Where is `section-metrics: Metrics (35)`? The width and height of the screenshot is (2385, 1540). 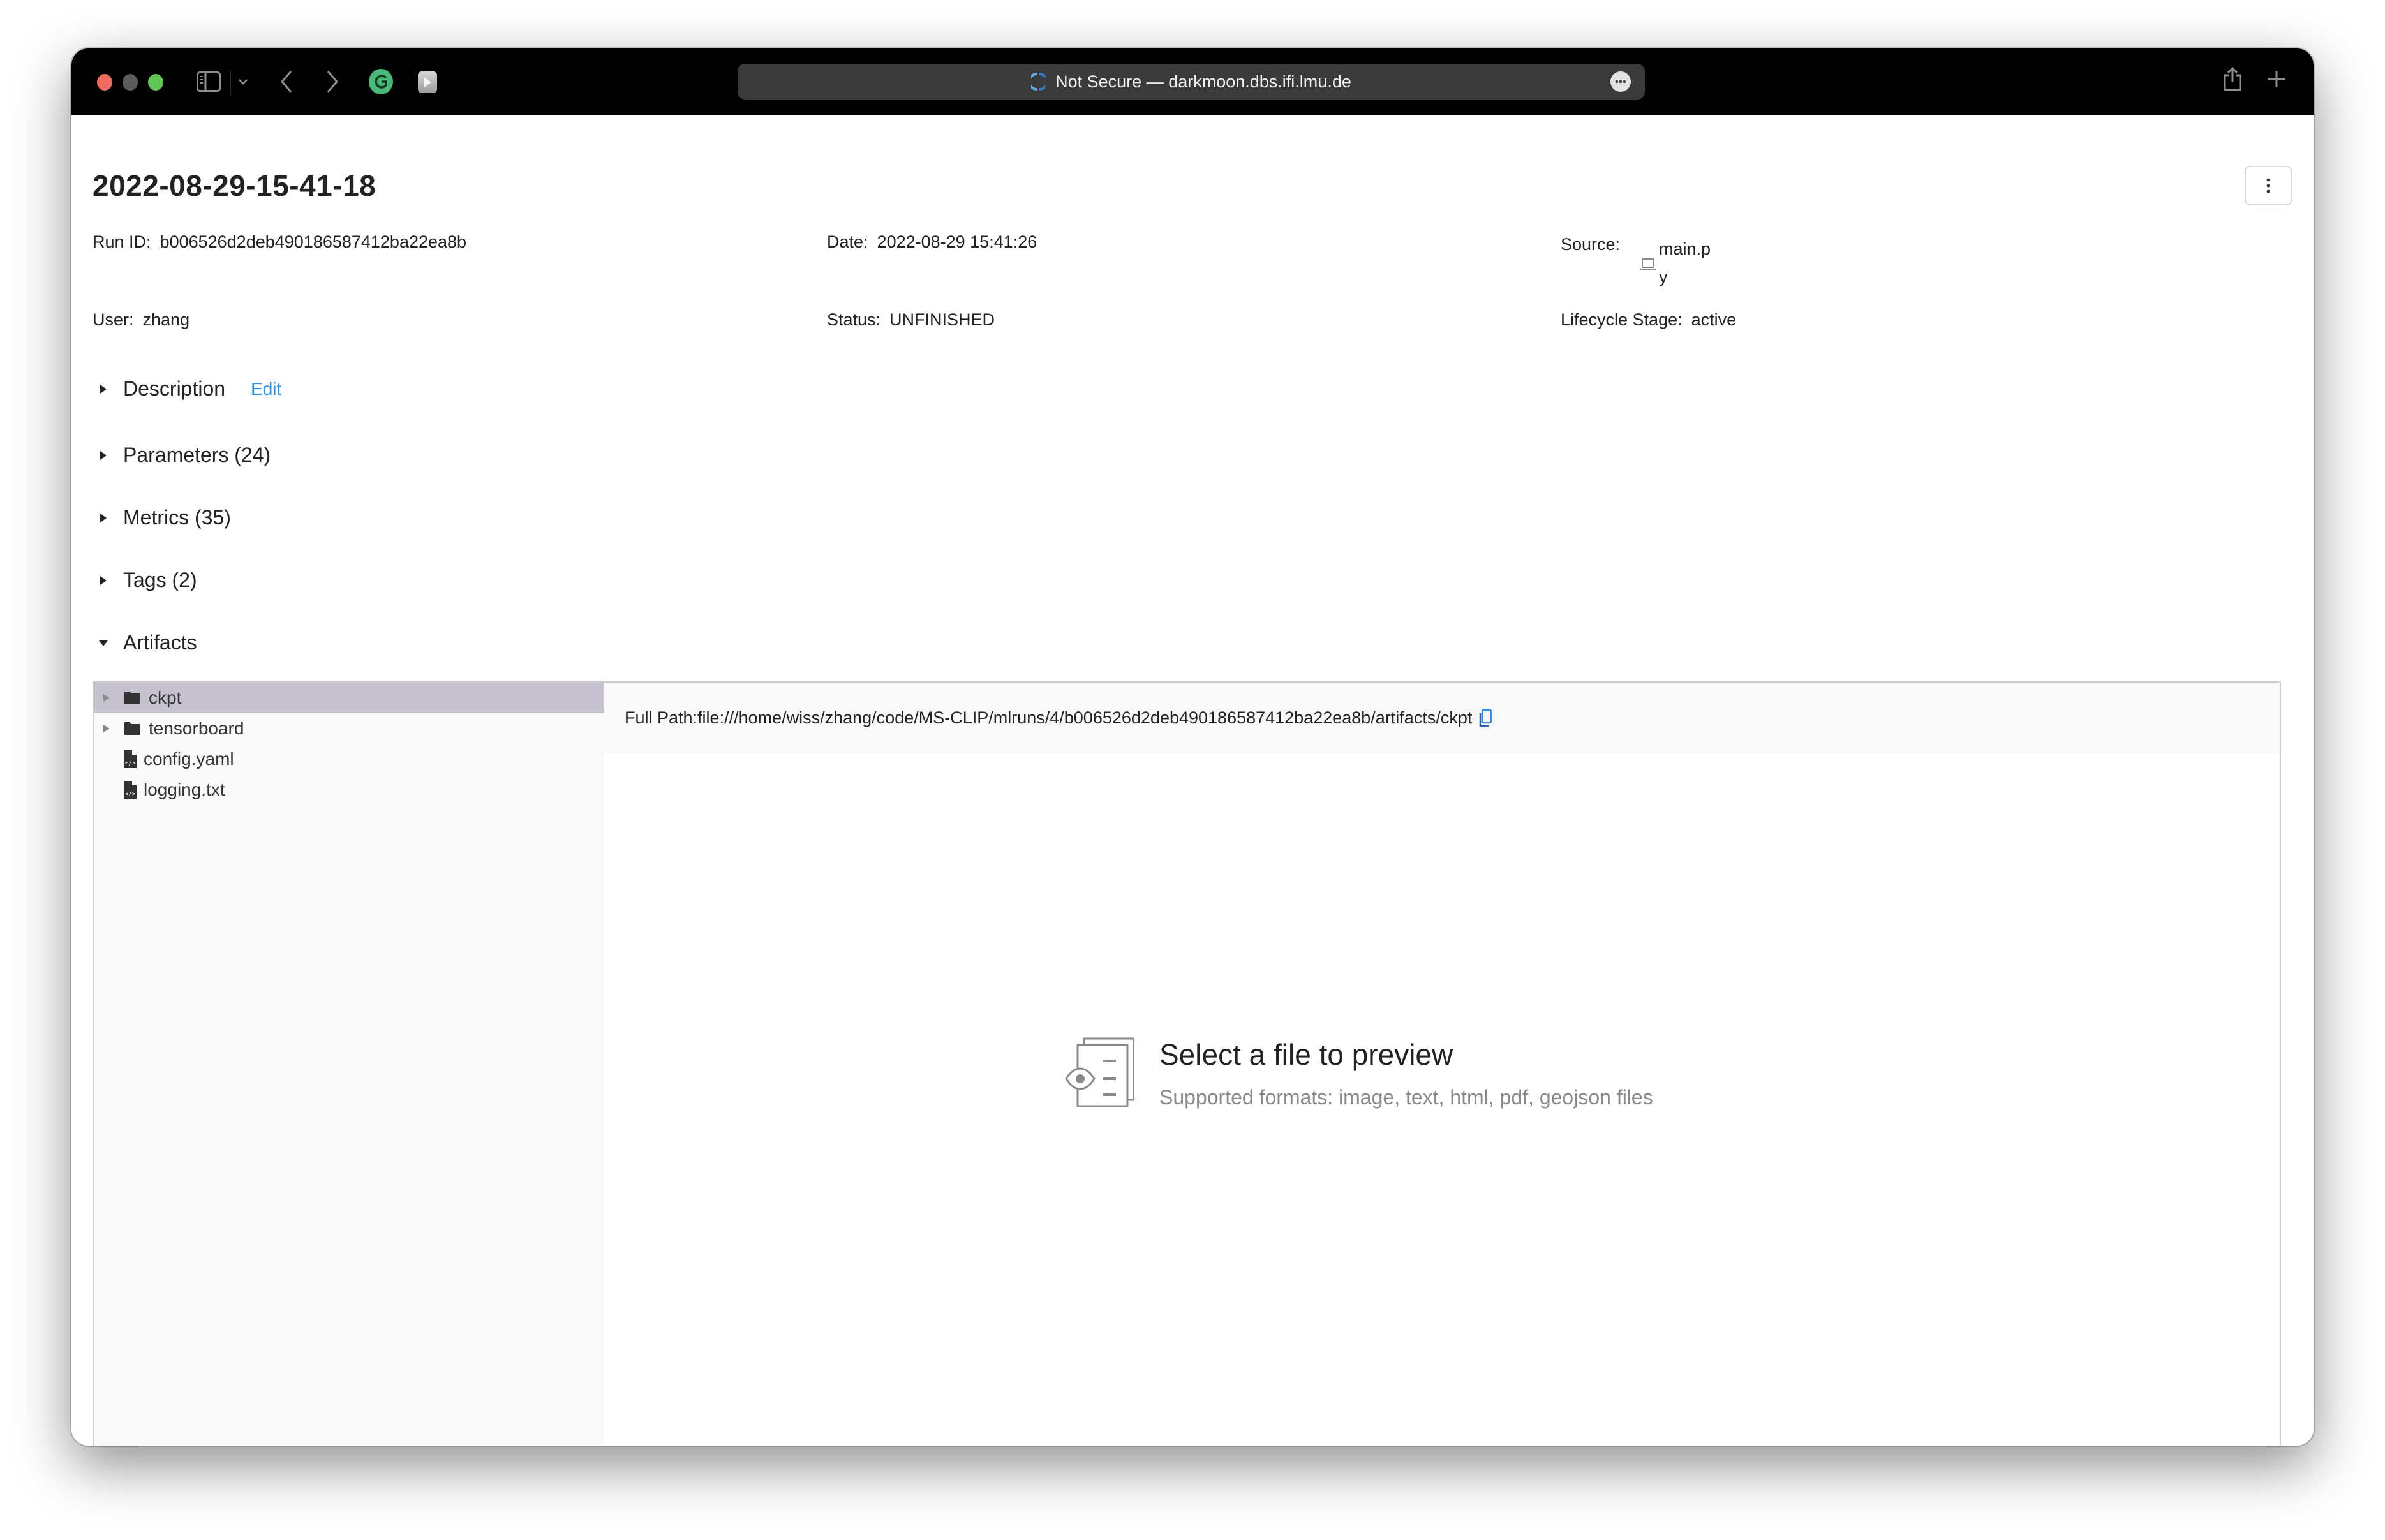
section-metrics: Metrics (35) is located at coordinates (162, 517).